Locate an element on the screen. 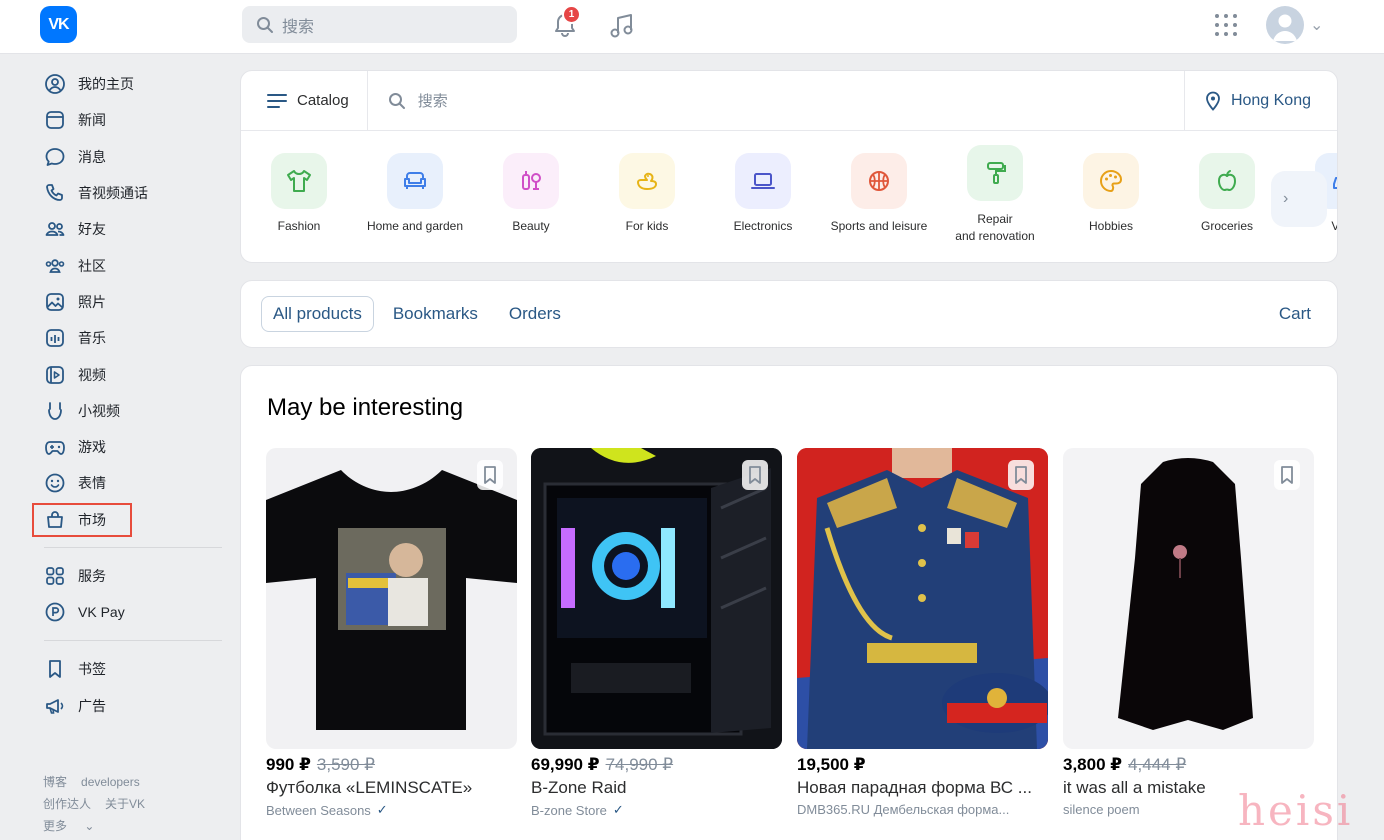  laptop-icon is located at coordinates (763, 181).